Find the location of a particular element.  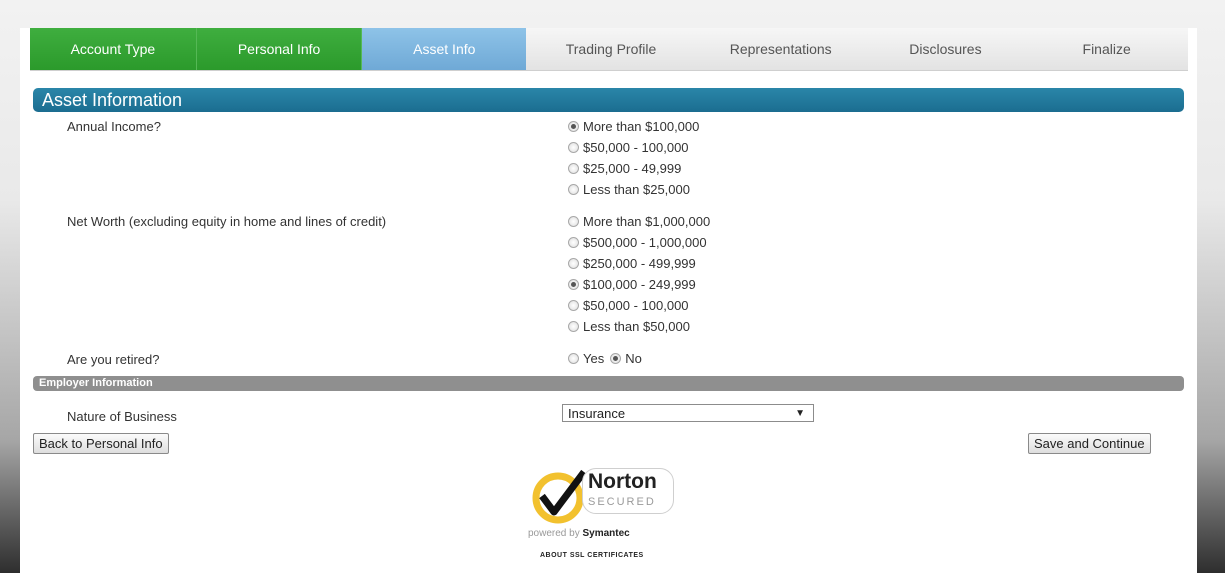

option-label: No is located at coordinates (633, 358).